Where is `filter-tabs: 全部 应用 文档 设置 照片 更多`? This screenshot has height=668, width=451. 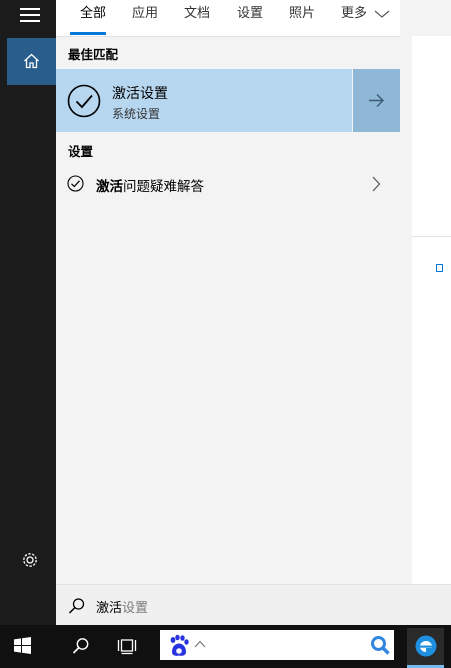 filter-tabs: 全部 应用 文档 设置 照片 更多 is located at coordinates (228, 18).